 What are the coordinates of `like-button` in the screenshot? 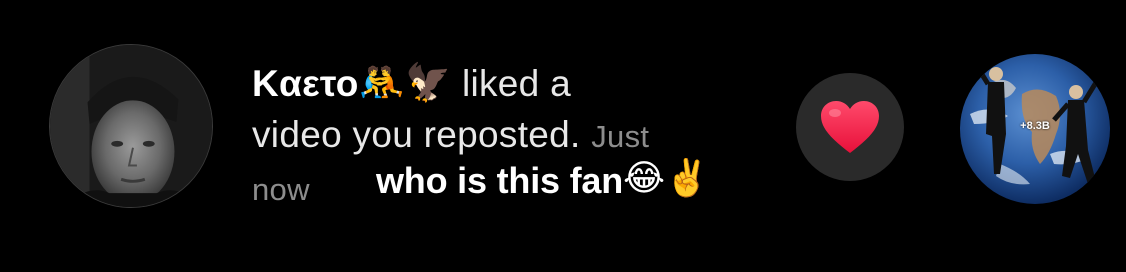 It's located at (850, 127).